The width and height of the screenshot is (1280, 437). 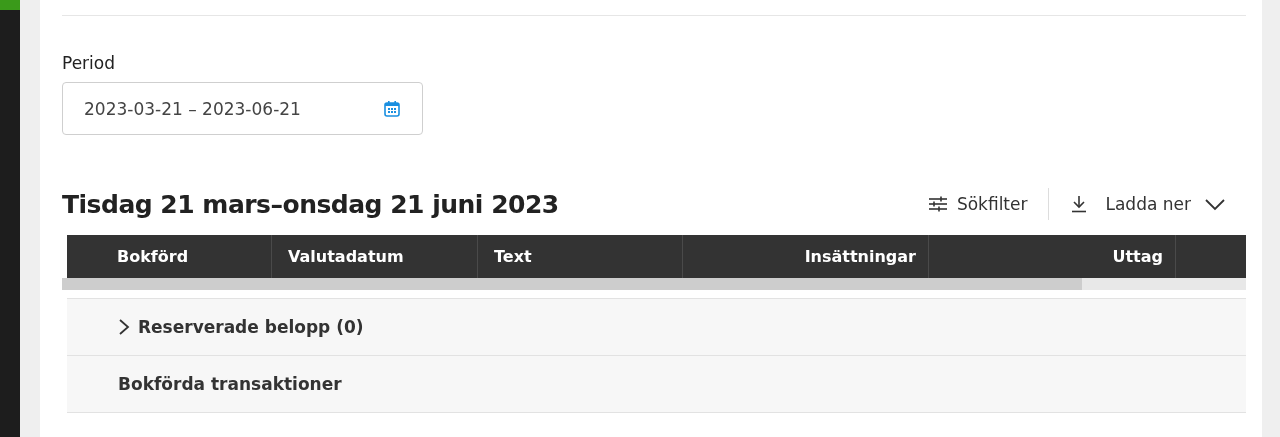 I want to click on search-filter-button: Sökfilter, so click(x=977, y=204).